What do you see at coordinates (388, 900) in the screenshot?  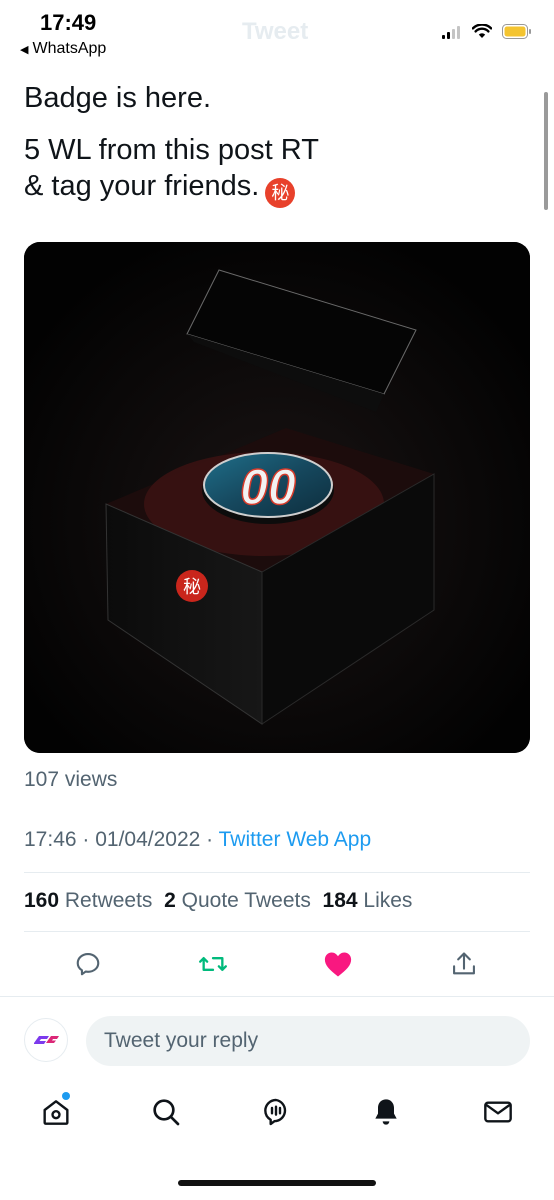 I see `likes-label: Likes` at bounding box center [388, 900].